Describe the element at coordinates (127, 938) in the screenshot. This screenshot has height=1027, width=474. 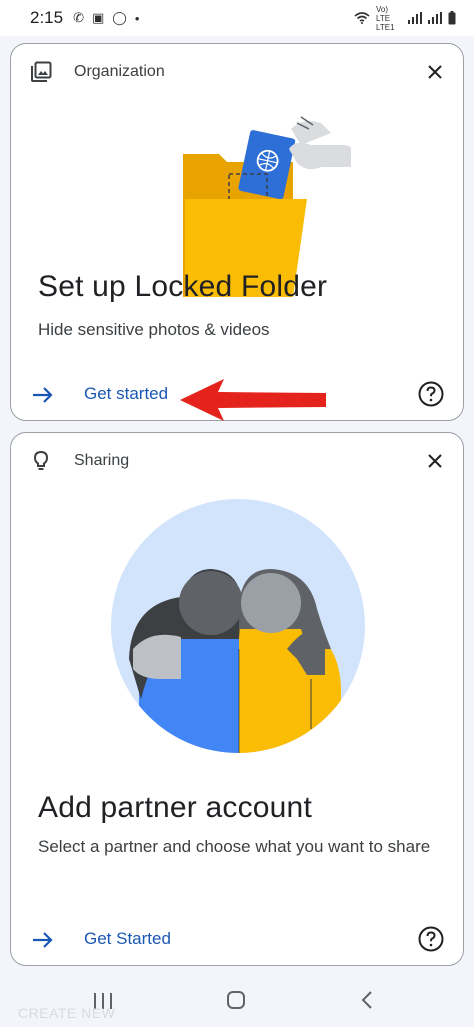
I see `get-started-label: Get Started` at that location.